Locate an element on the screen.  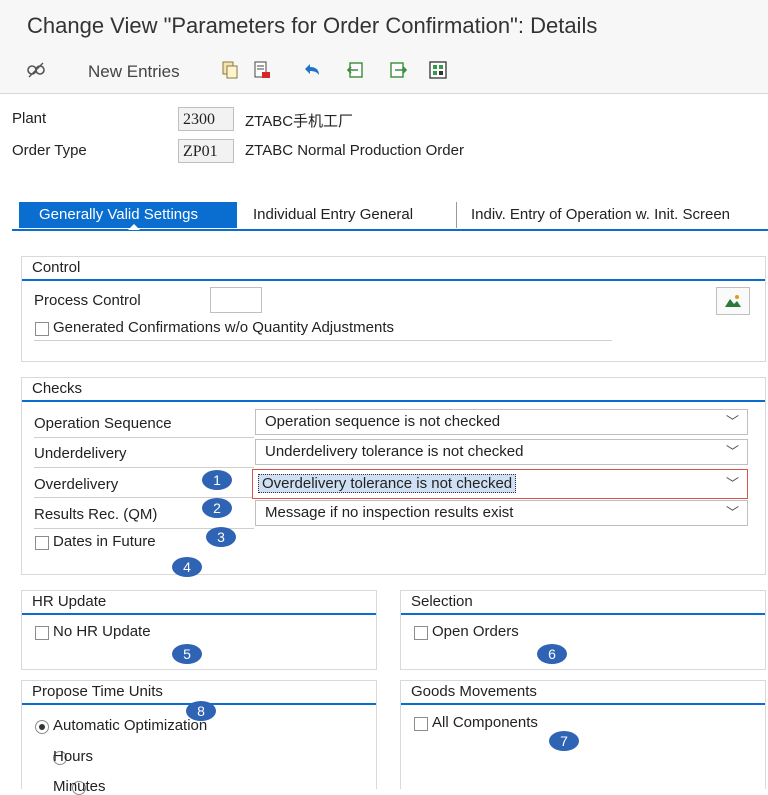
results-rec-value: Message if no inspection results exist is located at coordinates (389, 512).